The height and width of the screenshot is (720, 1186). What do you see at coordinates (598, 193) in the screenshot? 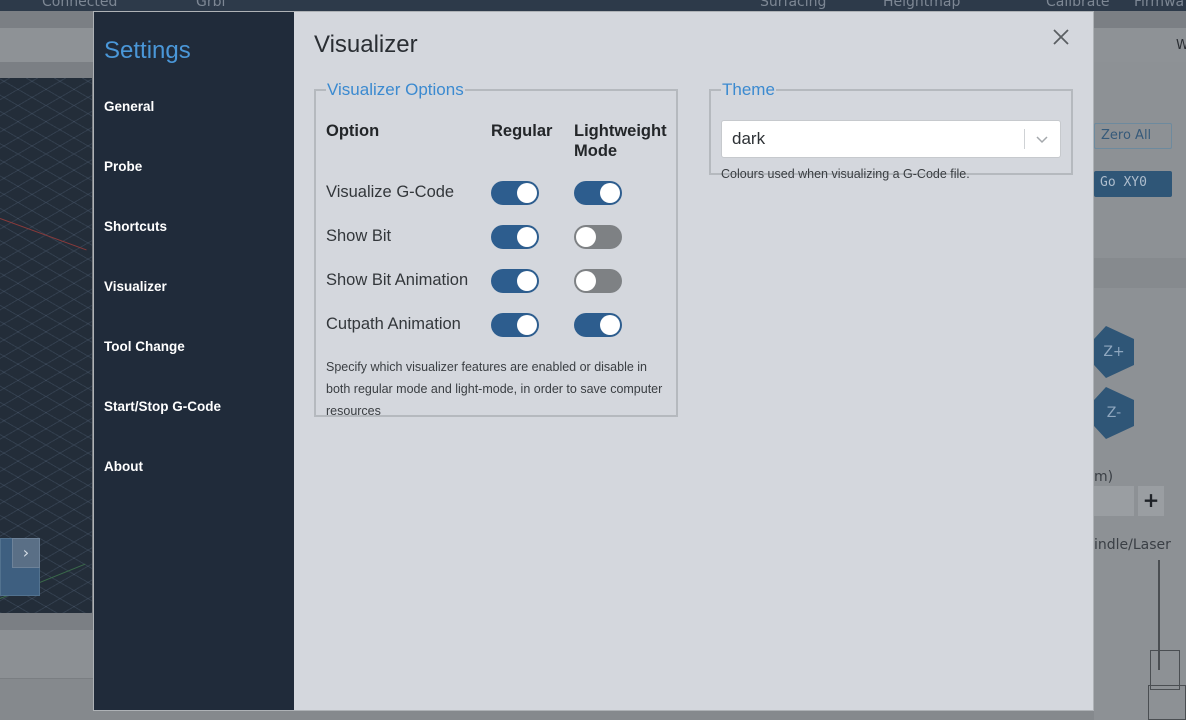
I see `visualize-gcode-lightweight-toggle` at bounding box center [598, 193].